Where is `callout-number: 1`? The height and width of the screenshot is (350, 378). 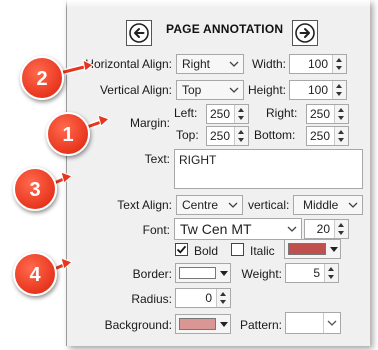 callout-number: 1 is located at coordinates (68, 135).